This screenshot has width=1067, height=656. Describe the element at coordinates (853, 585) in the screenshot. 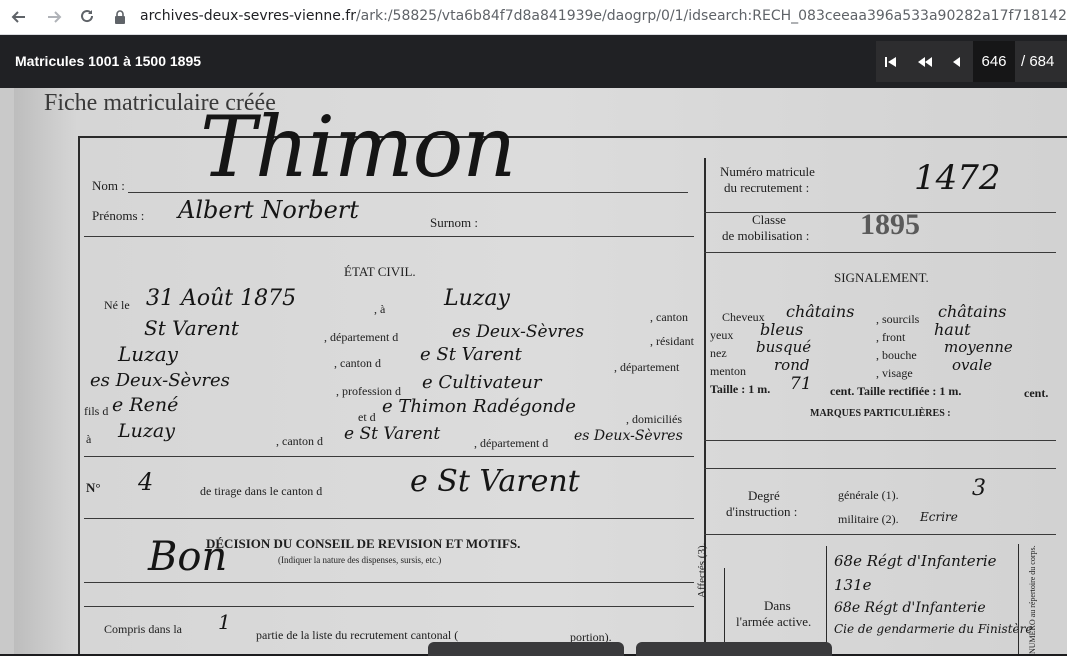

I see `affectation-2: 131e` at that location.